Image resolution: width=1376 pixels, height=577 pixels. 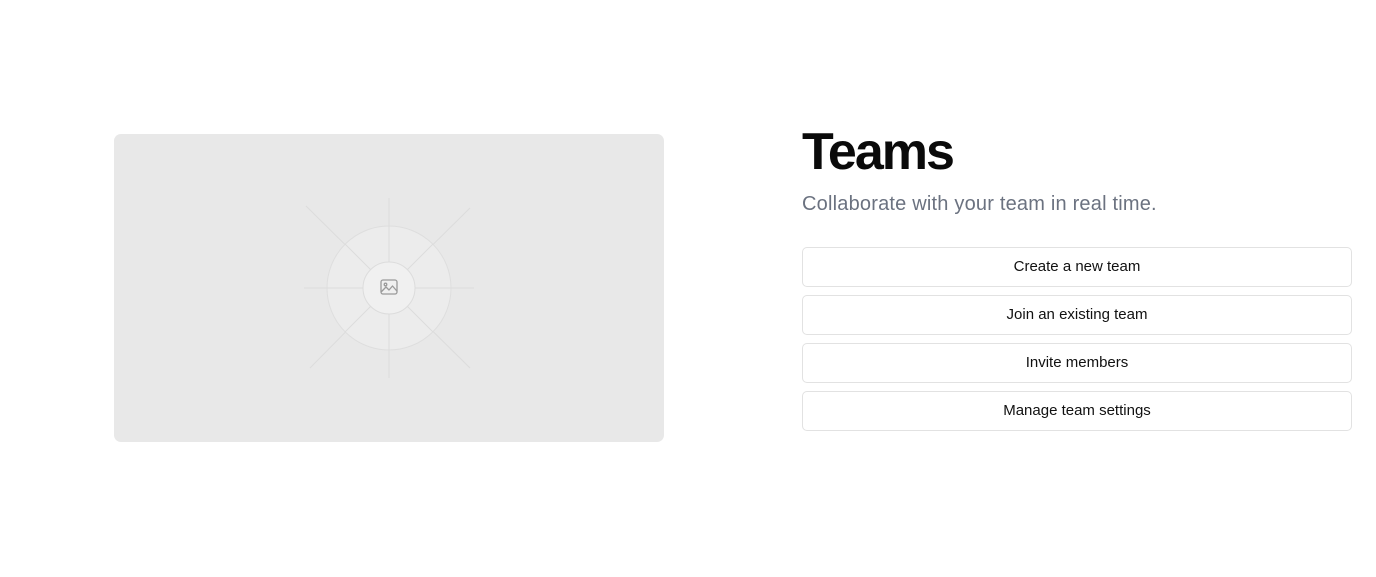 I want to click on placeholder-graphic, so click(x=389, y=288).